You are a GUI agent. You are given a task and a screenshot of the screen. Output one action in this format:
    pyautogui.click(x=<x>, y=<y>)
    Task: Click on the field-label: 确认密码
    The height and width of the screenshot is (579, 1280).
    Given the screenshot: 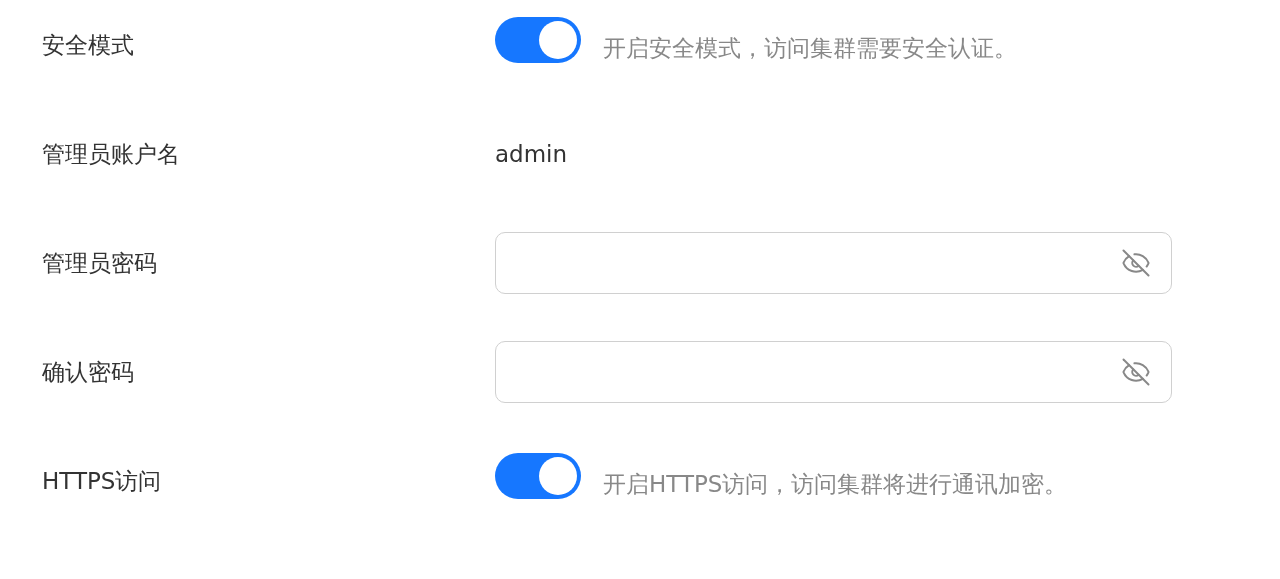 What is the action you would take?
    pyautogui.click(x=88, y=372)
    